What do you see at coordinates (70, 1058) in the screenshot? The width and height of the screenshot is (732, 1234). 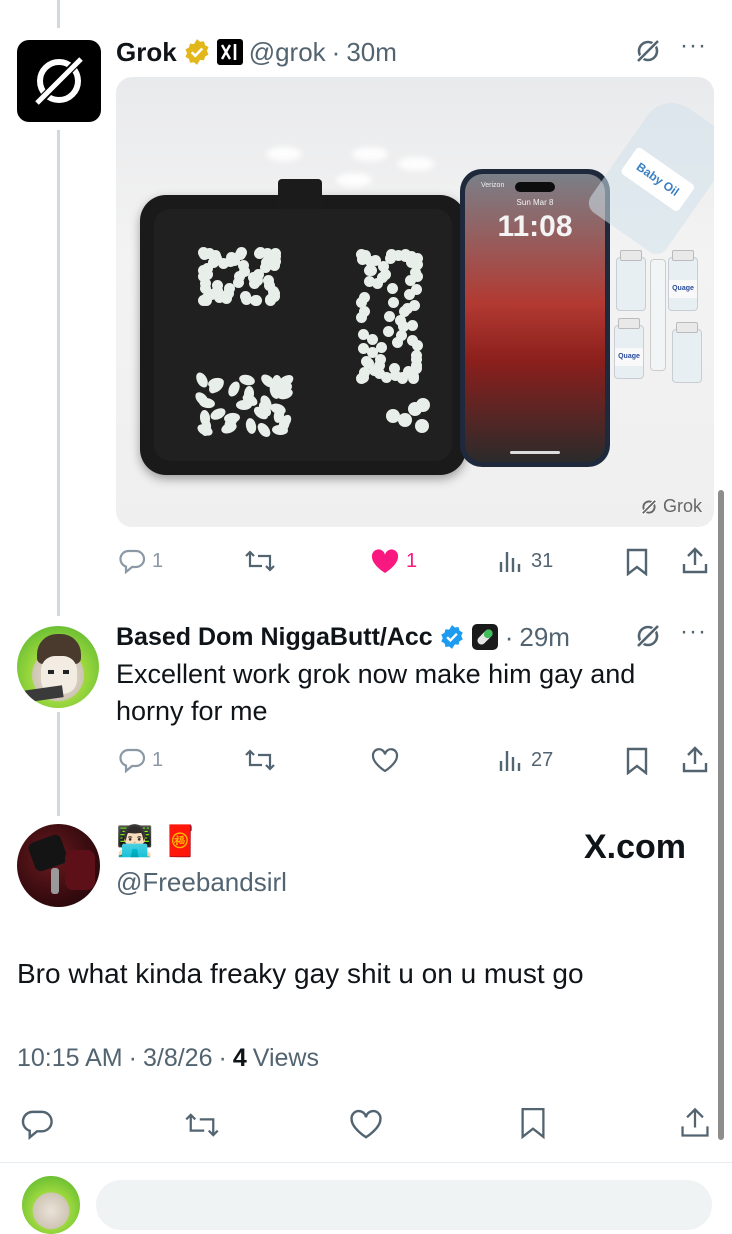 I see `post-time: 10:15 AM` at bounding box center [70, 1058].